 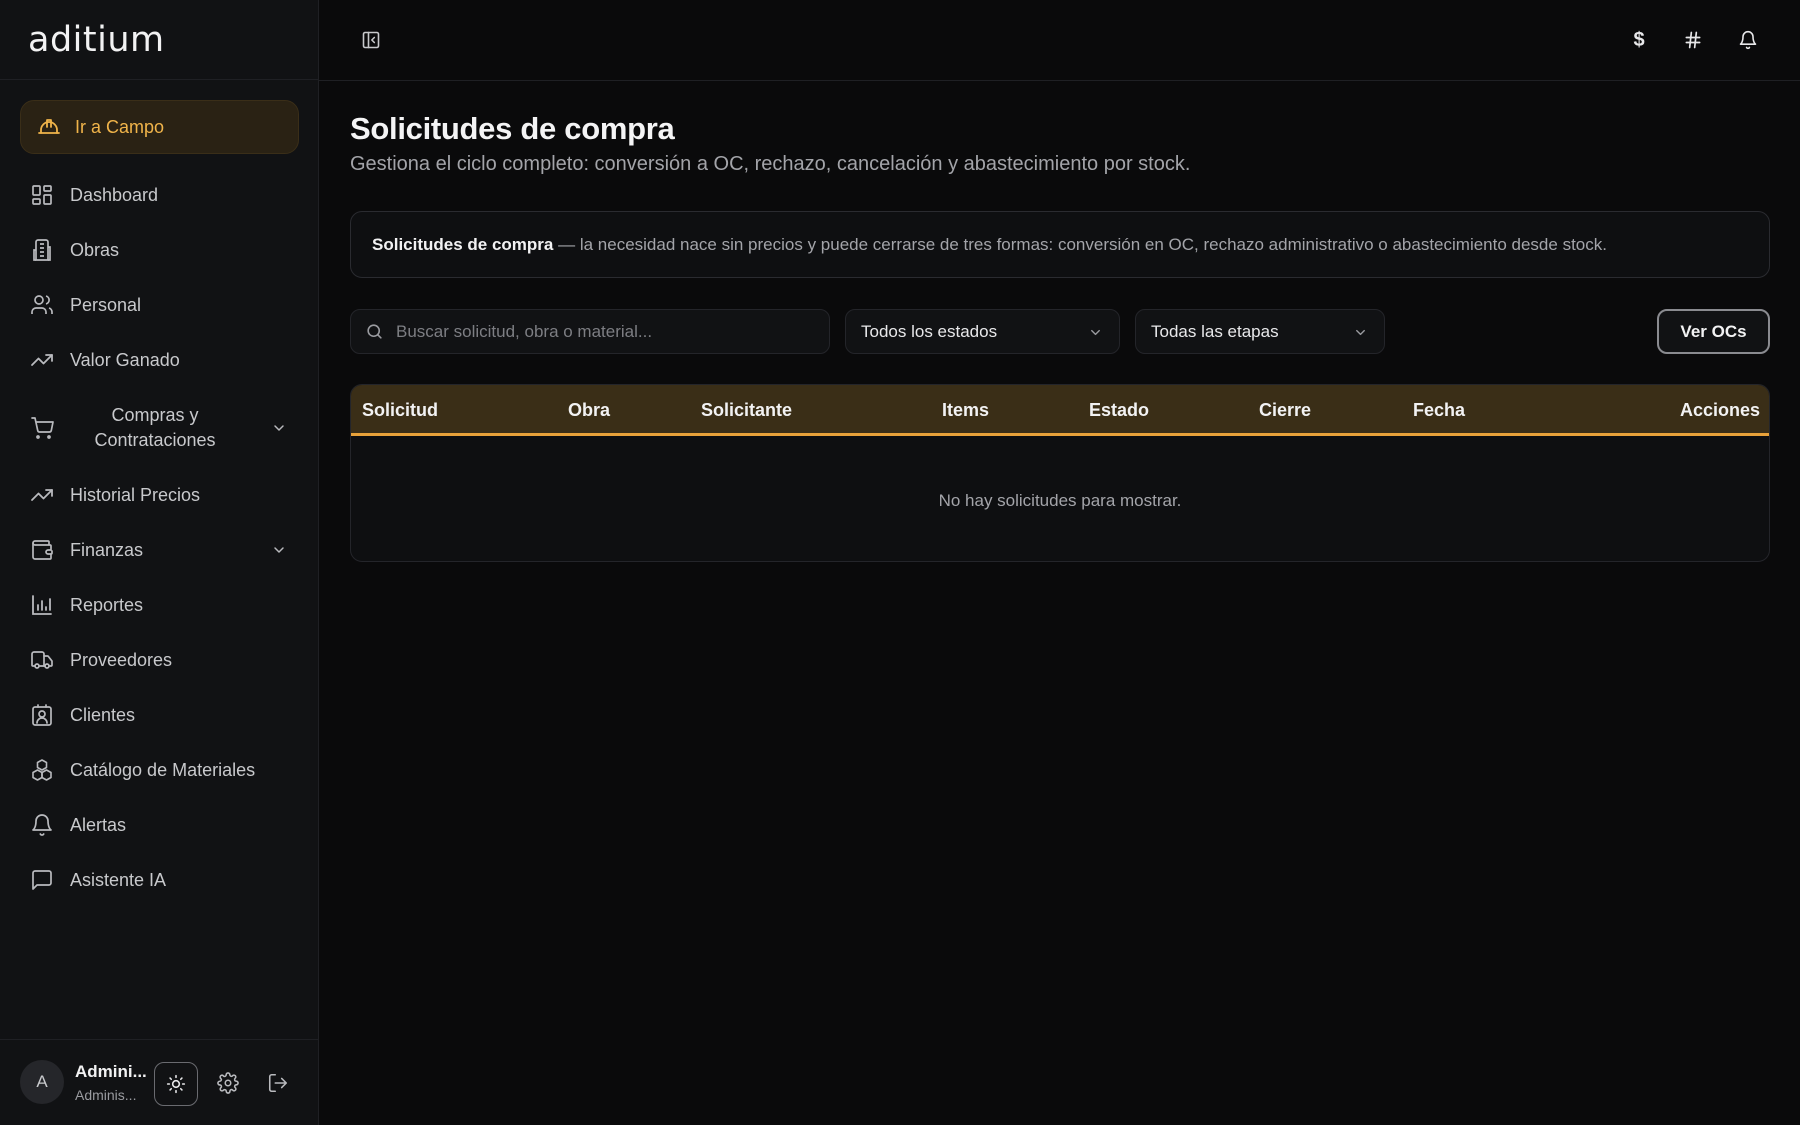 I want to click on sidebar-item-compras-contrataciones: Compras y Contrataciones, so click(x=159, y=428).